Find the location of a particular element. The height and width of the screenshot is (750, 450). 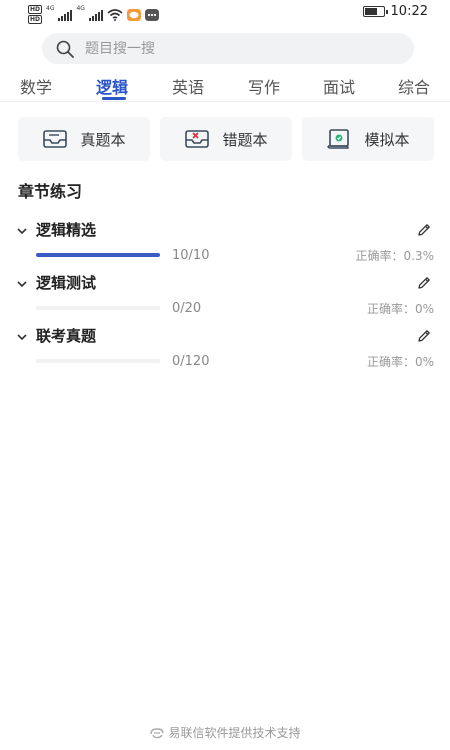

footer: 易联信软件提供技术支持 is located at coordinates (225, 732).